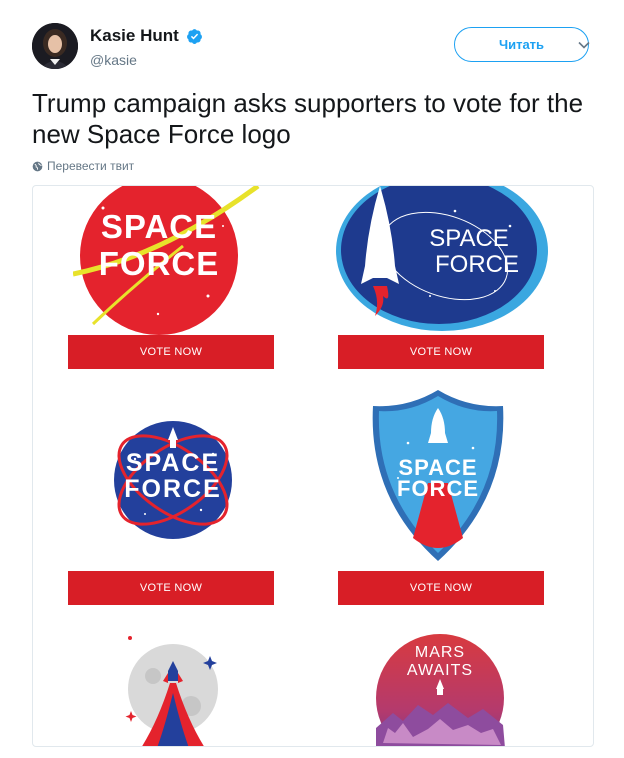 This screenshot has width=624, height=758. What do you see at coordinates (440, 670) in the screenshot?
I see `logo-6-line2: AWAITS` at bounding box center [440, 670].